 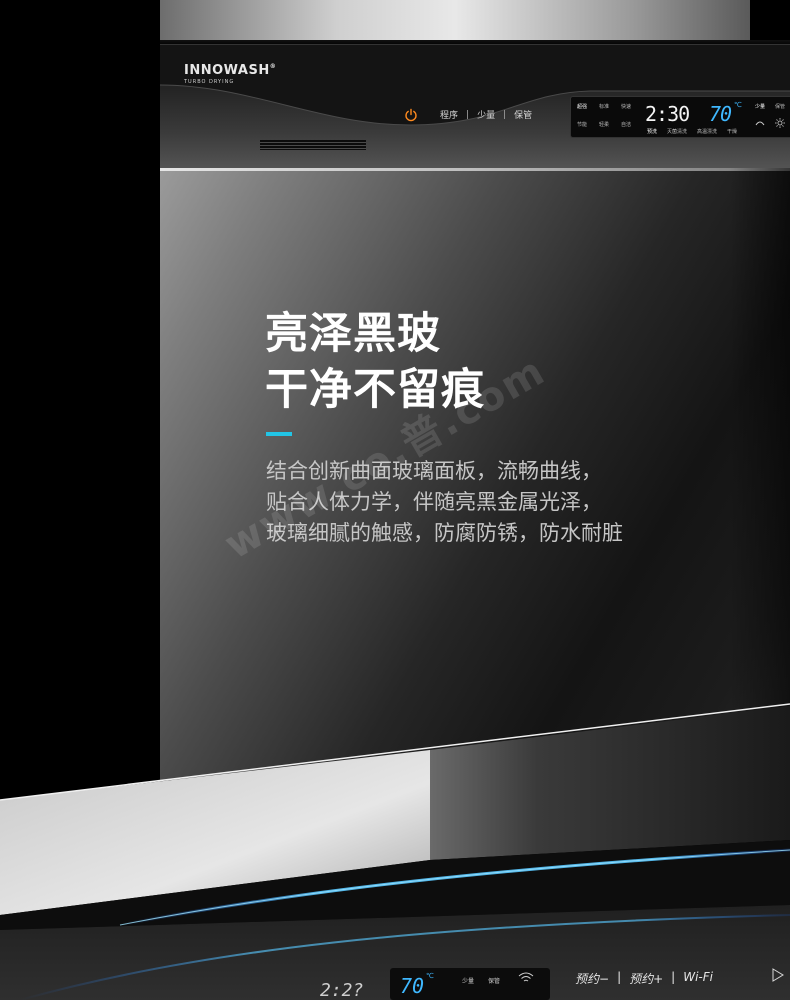 I want to click on play-icon, so click(x=778, y=975).